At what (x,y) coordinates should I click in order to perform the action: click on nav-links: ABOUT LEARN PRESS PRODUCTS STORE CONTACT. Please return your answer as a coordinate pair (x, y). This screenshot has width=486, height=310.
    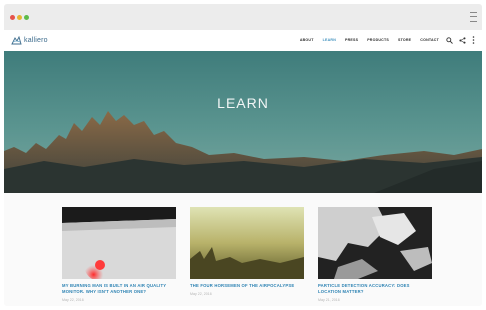
    Looking at the image, I should click on (369, 40).